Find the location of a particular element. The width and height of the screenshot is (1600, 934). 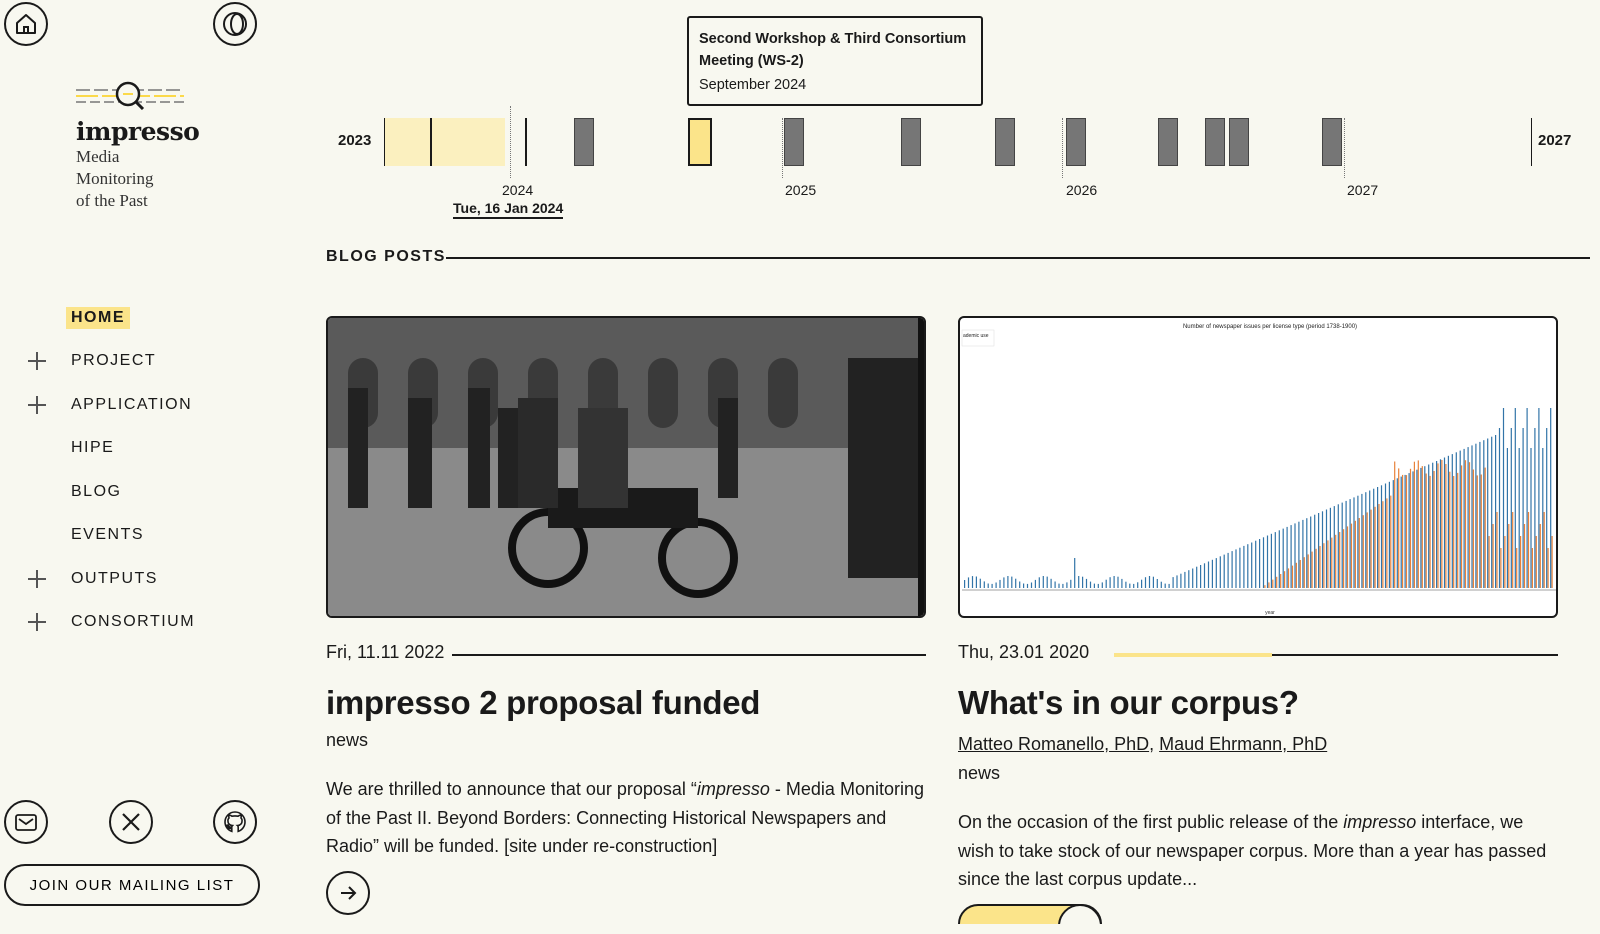

author-link: Maud Ehrmann, PhD is located at coordinates (1243, 744).